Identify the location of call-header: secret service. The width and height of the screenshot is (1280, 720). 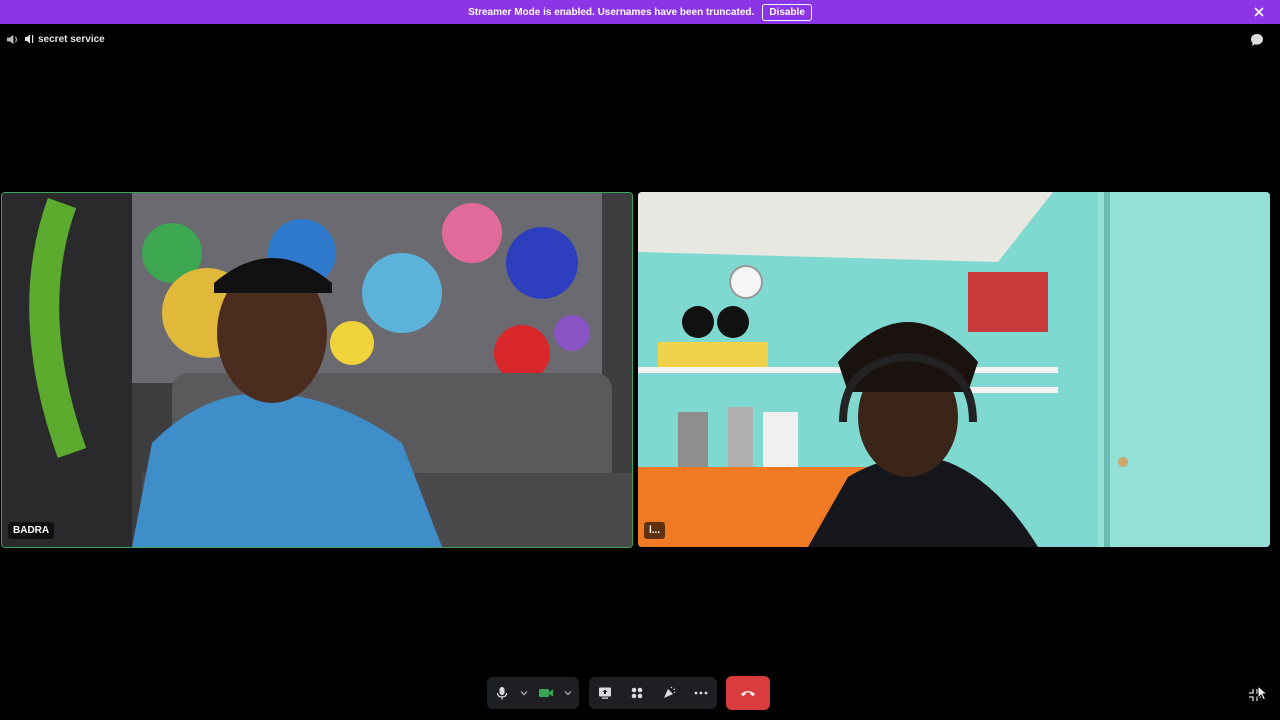
(640, 40).